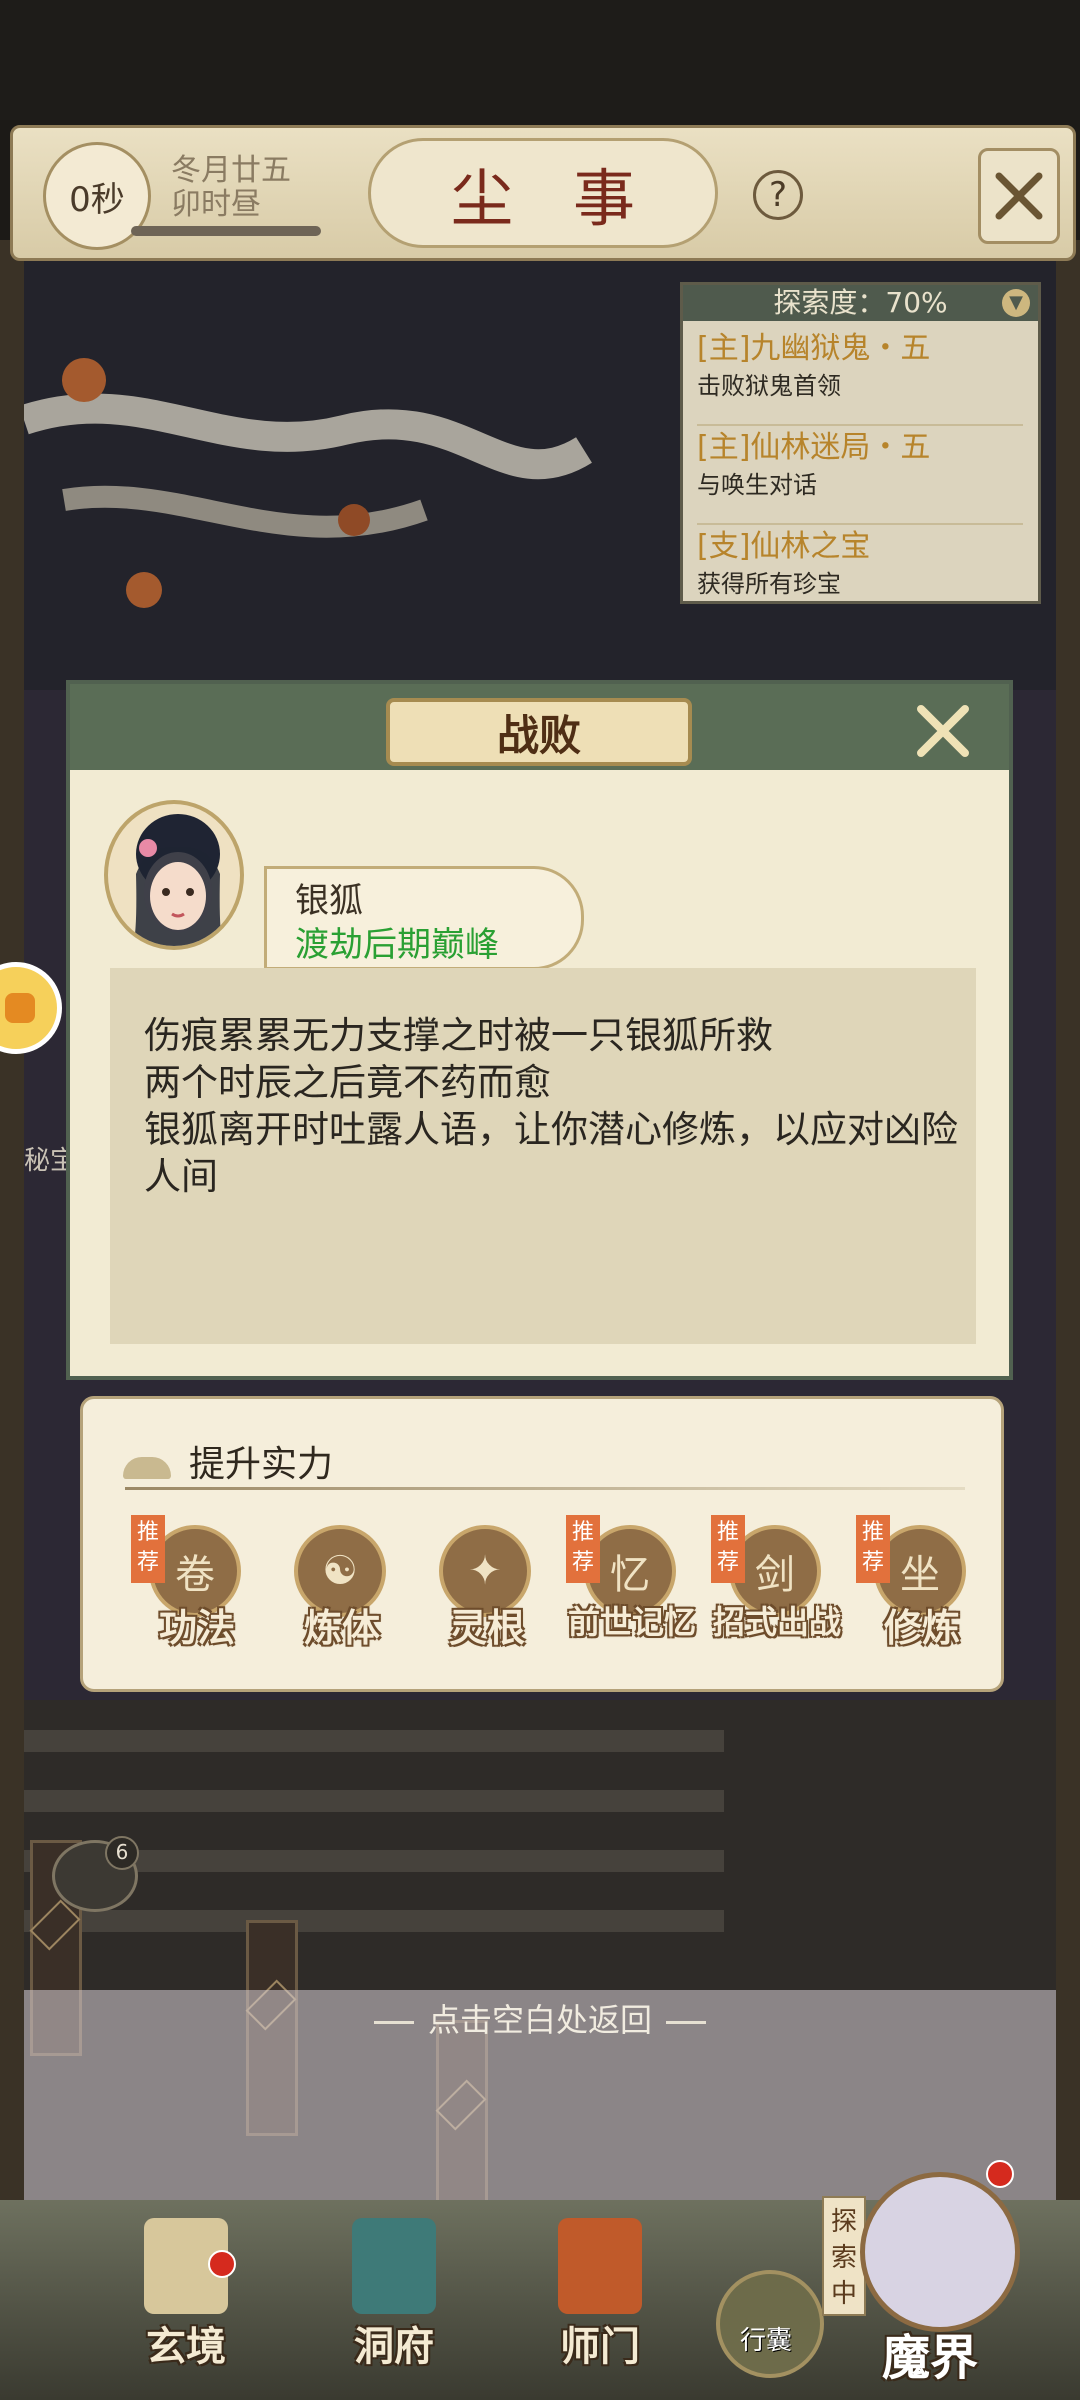 The image size is (1080, 2400). What do you see at coordinates (122, 1853) in the screenshot?
I see `chat-count-badge: 6` at bounding box center [122, 1853].